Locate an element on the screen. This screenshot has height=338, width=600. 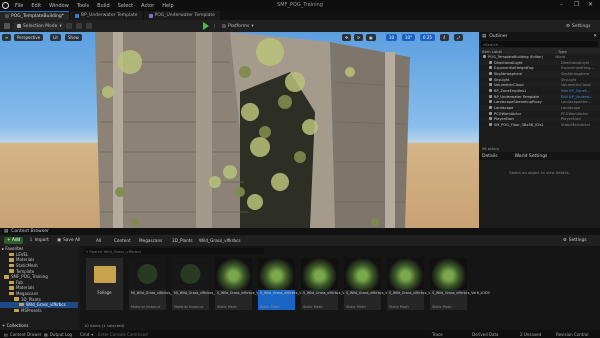
close-button: ✕ is located at coordinates (590, 4).